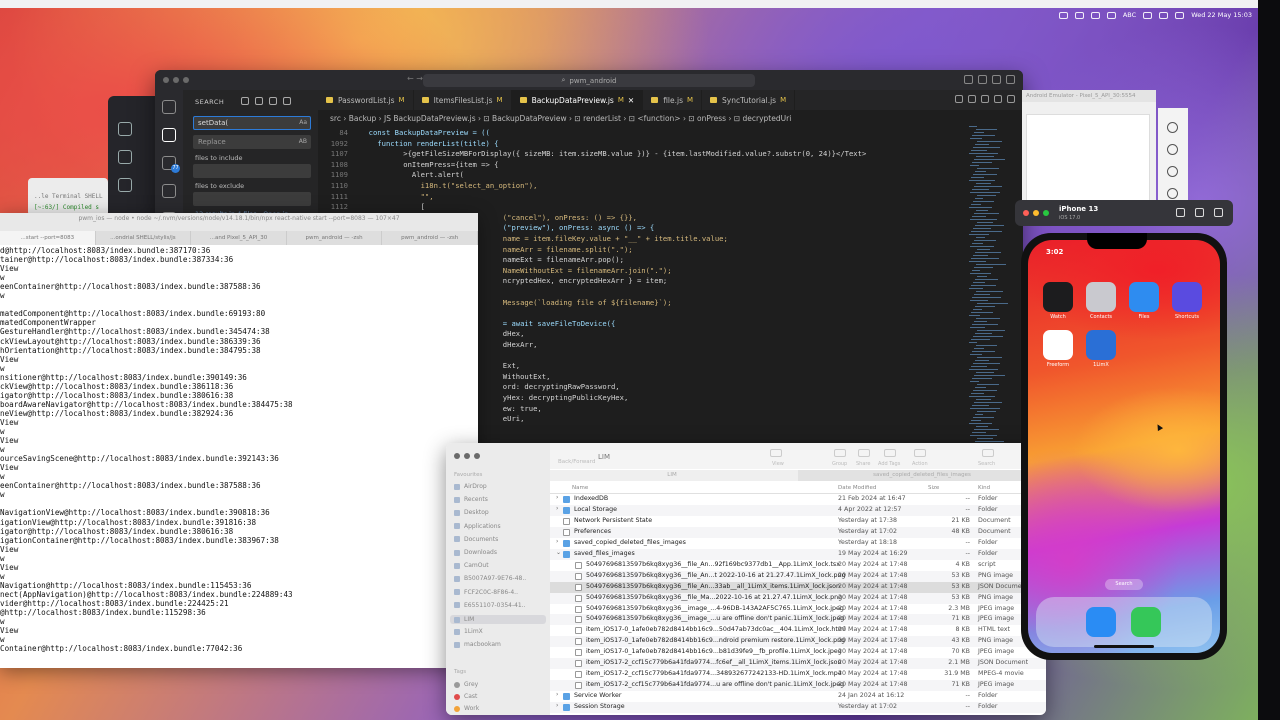 Image resolution: width=1280 pixels, height=720 pixels. What do you see at coordinates (252, 171) in the screenshot?
I see `files-include-input` at bounding box center [252, 171].